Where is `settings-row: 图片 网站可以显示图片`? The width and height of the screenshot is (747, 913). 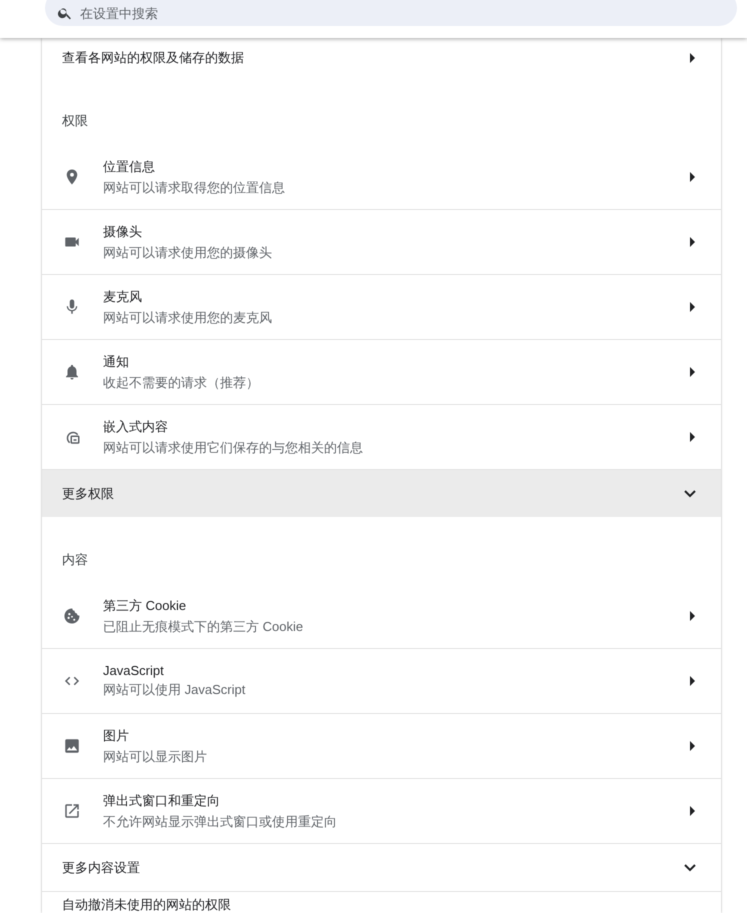 settings-row: 图片 网站可以显示图片 is located at coordinates (381, 745).